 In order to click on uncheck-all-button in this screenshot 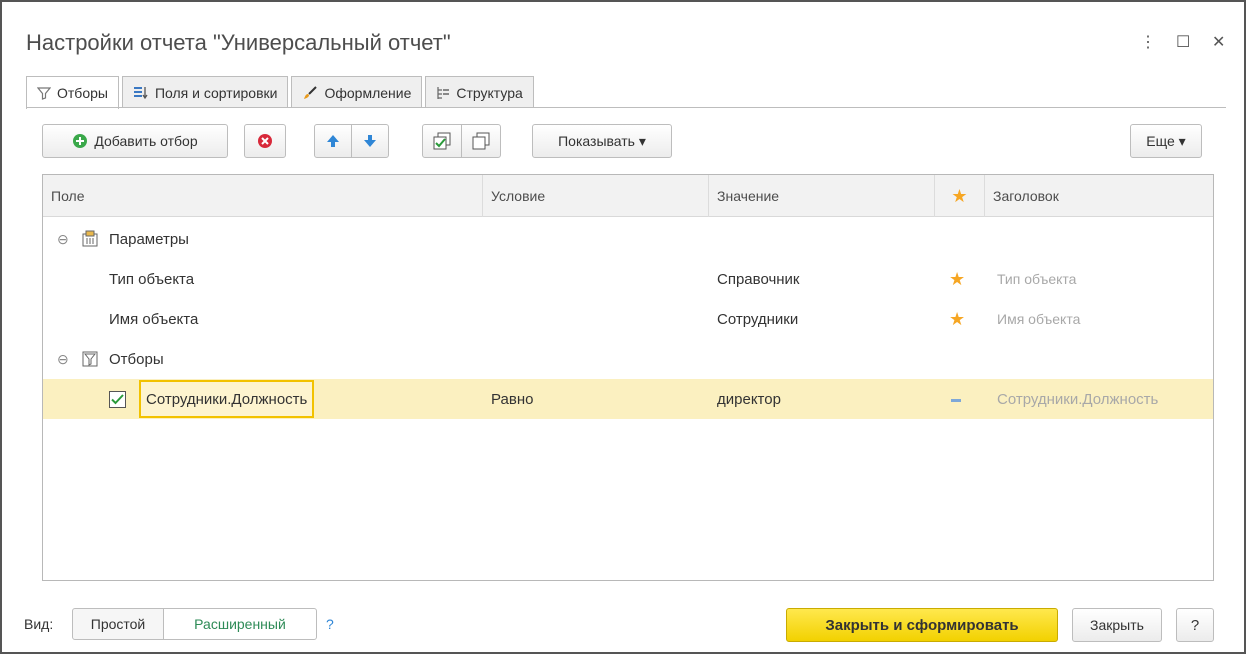, I will do `click(481, 141)`.